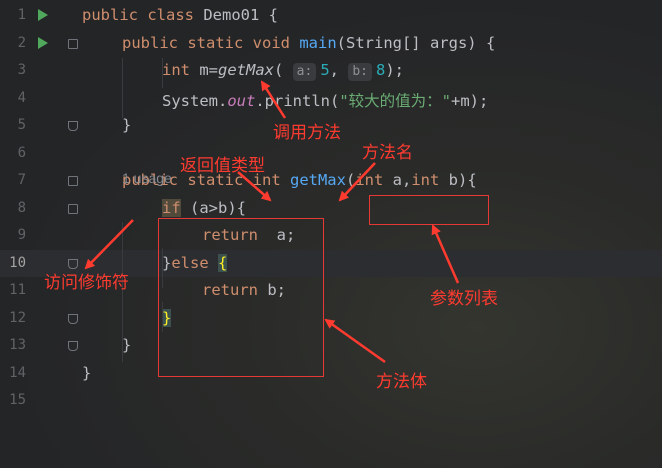  I want to click on arrow-call-method, so click(273, 99).